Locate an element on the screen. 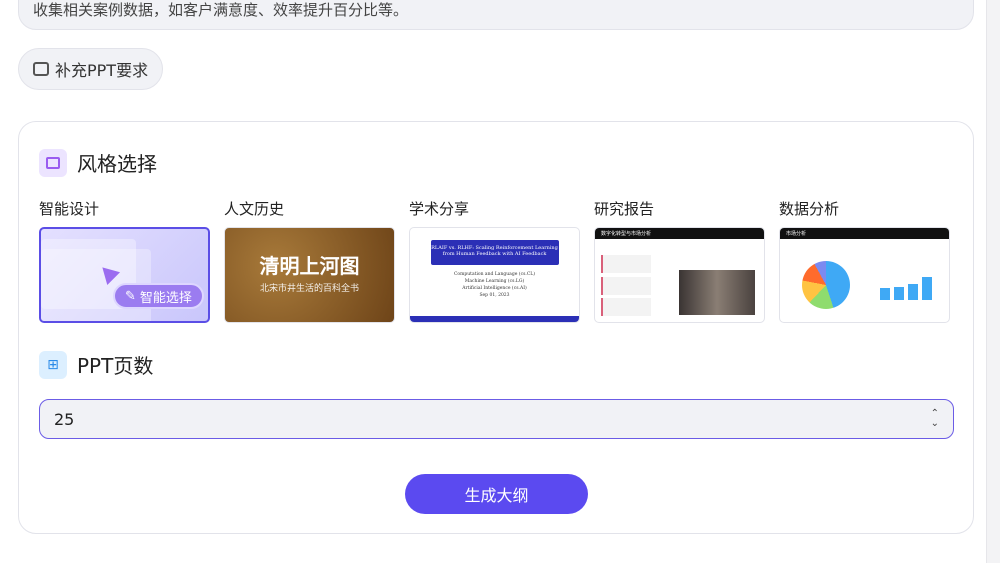 Image resolution: width=1000 pixels, height=563 pixels. thumb-line: Machine Learning (cs.LG) is located at coordinates (494, 281).